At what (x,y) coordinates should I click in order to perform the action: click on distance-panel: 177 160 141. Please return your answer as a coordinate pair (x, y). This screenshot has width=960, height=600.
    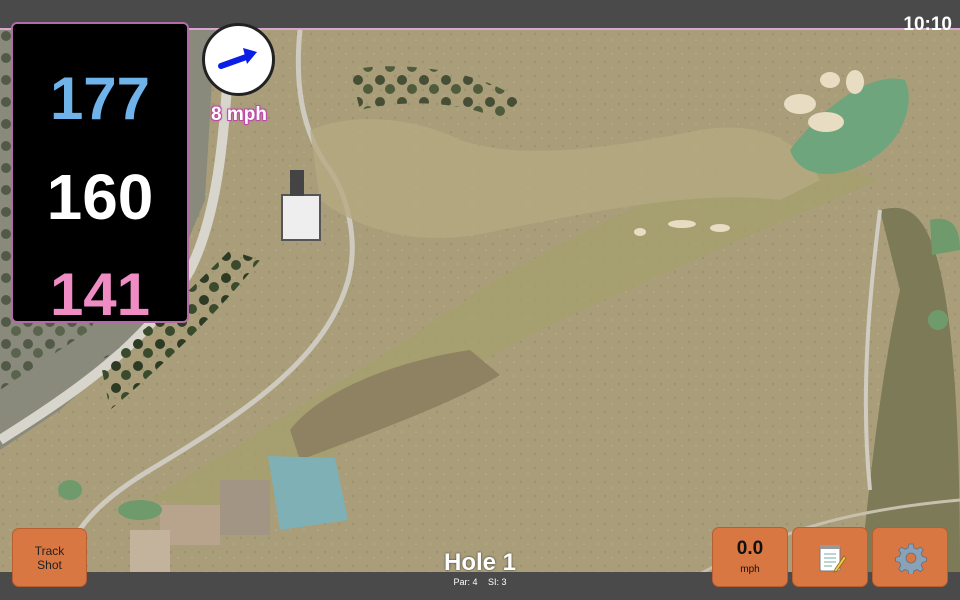
    Looking at the image, I should click on (100, 175).